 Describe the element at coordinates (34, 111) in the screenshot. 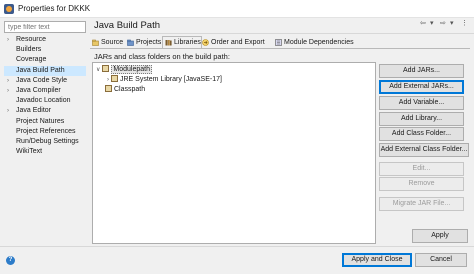

I see `tree-item-label: Java Editor` at that location.